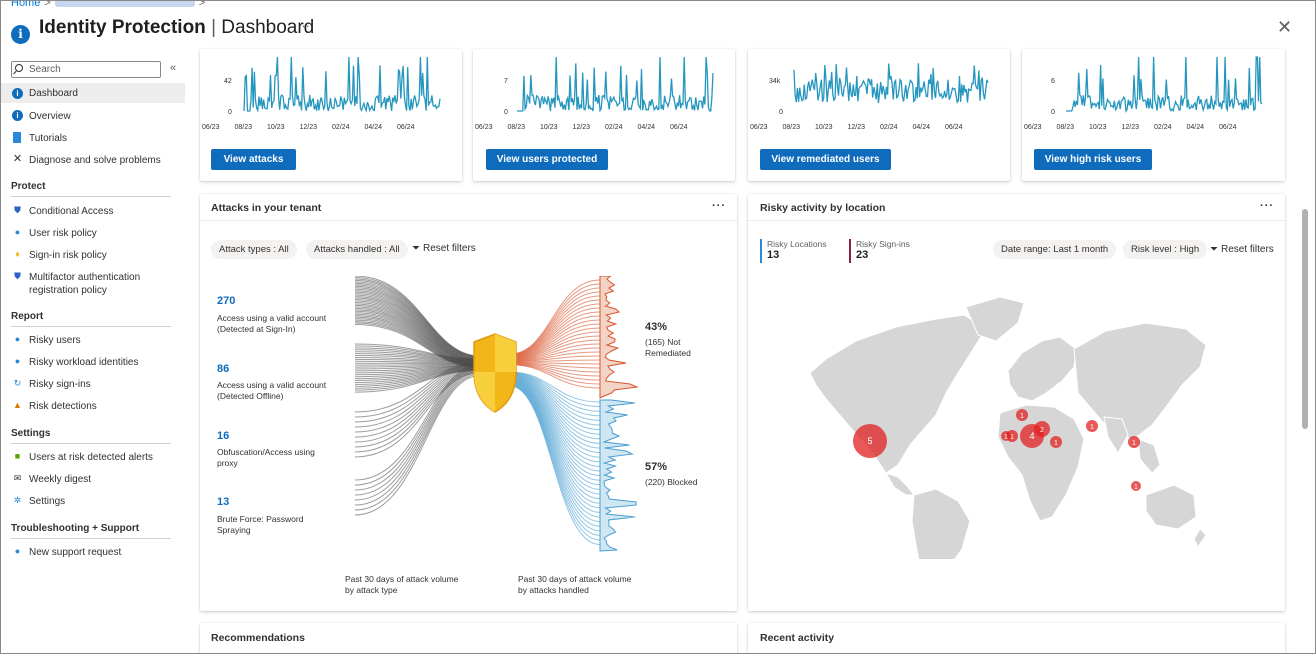 This screenshot has width=1316, height=654. What do you see at coordinates (1042, 369) in the screenshot?
I see `map-europe` at bounding box center [1042, 369].